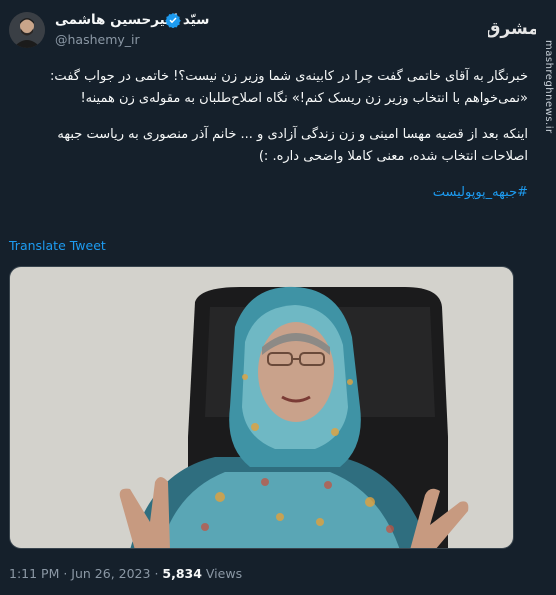 This screenshot has width=556, height=595. I want to click on svg-text: مشرق, so click(512, 29).